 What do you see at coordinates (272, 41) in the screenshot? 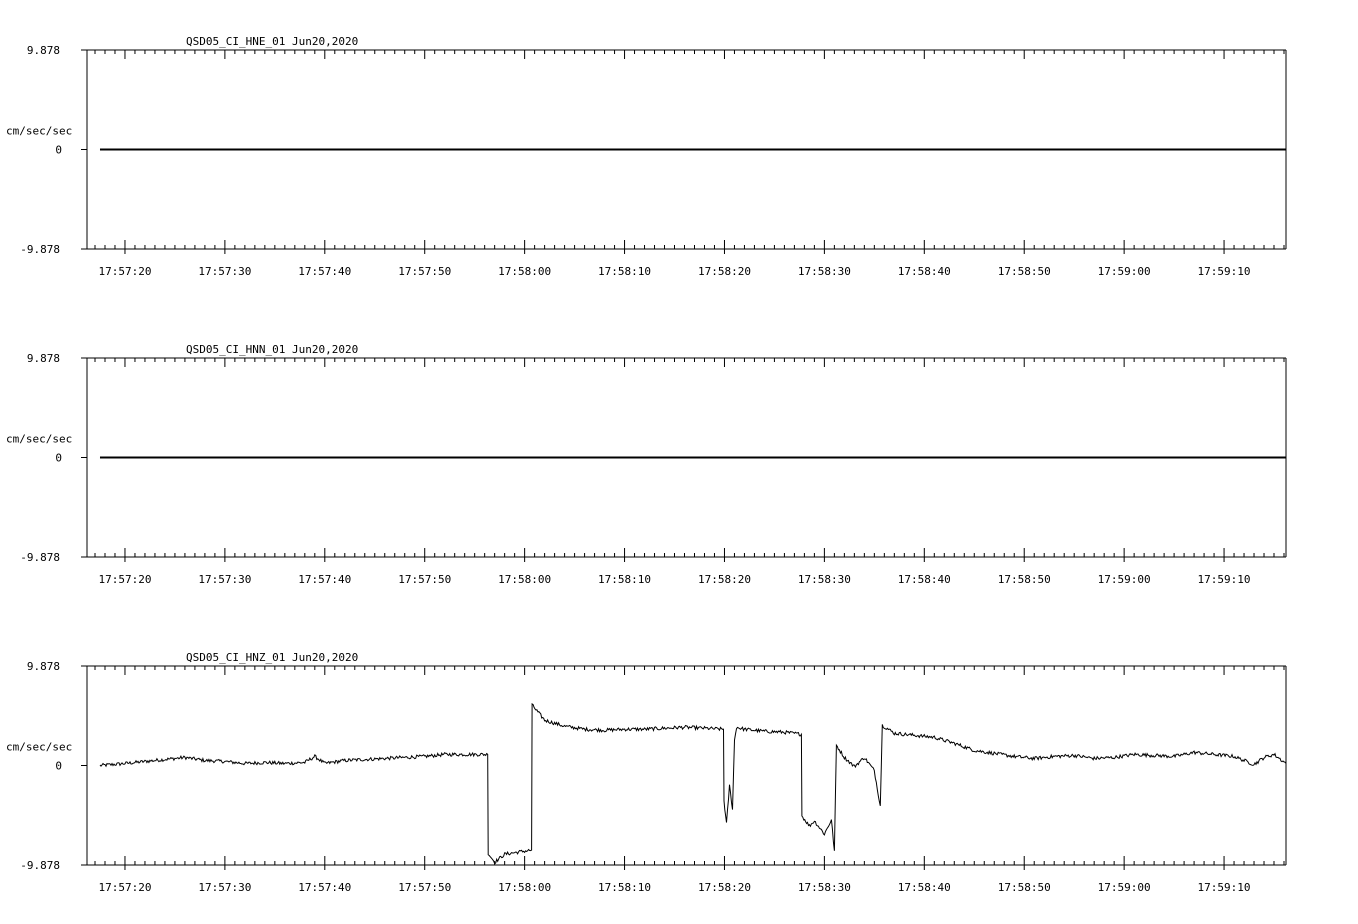
I see `panel-title: QSD05_CI_HNE_01 Jun20,2020` at bounding box center [272, 41].